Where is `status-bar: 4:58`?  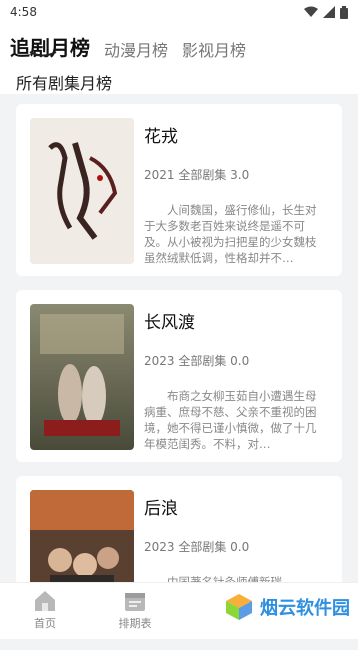
status-bar: 4:58 is located at coordinates (179, 12).